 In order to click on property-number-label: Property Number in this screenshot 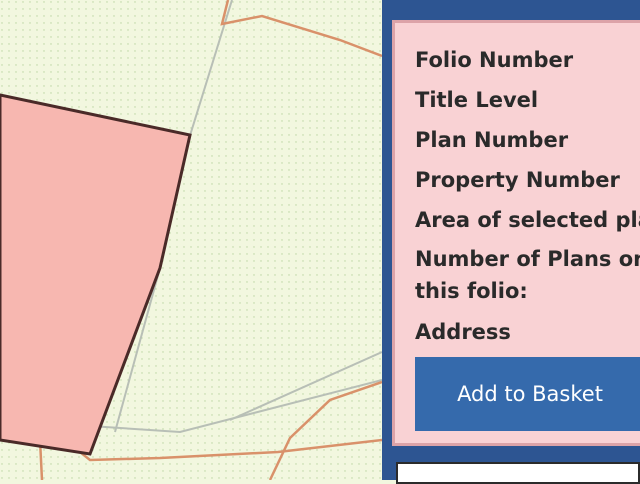, I will do `click(517, 180)`.